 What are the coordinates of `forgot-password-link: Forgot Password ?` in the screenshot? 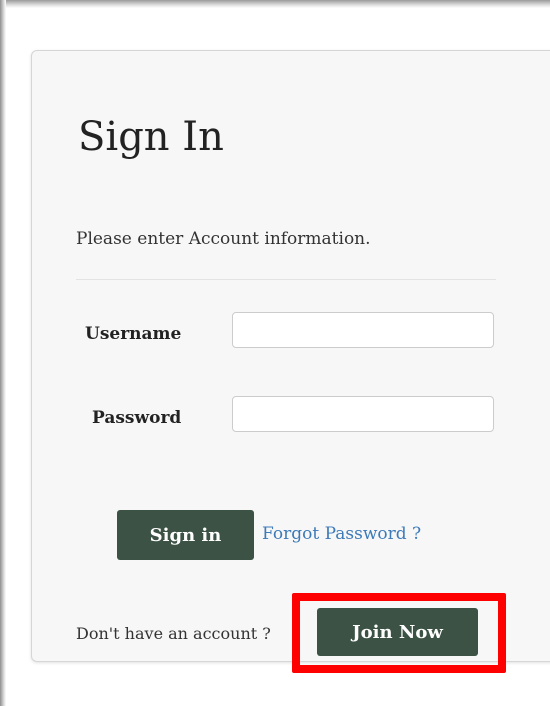 It's located at (341, 534).